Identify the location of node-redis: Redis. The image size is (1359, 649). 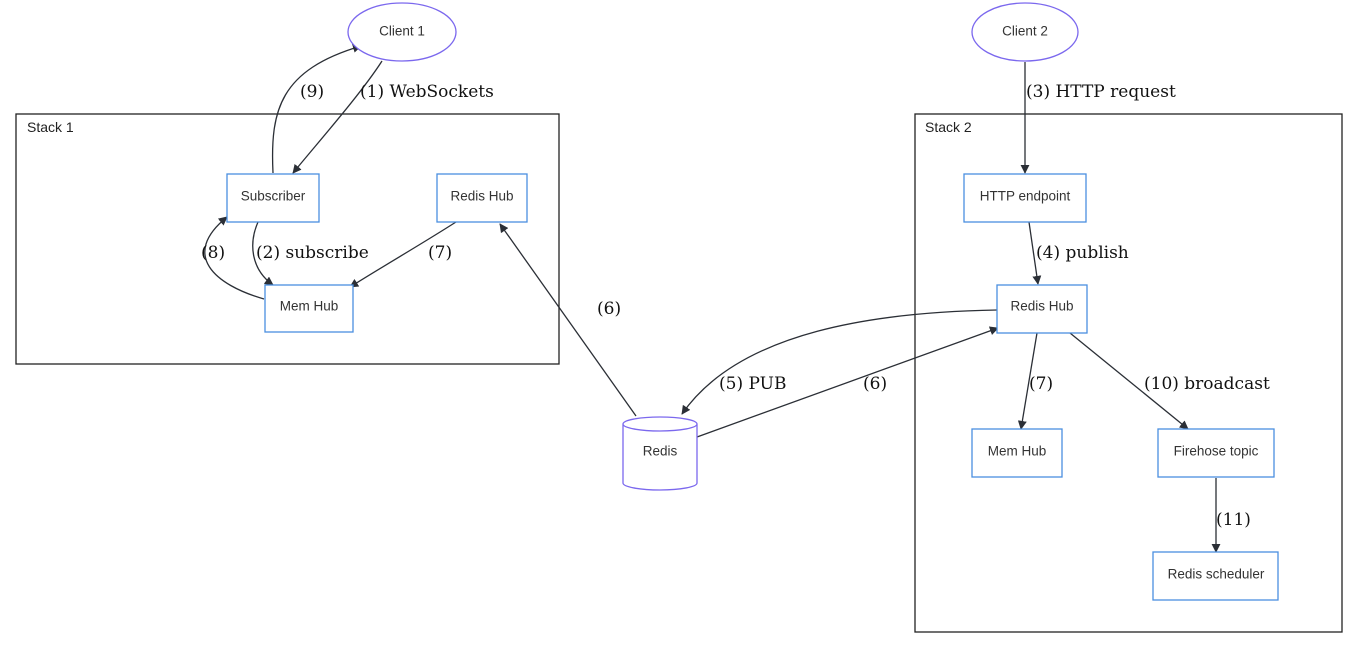
(660, 453).